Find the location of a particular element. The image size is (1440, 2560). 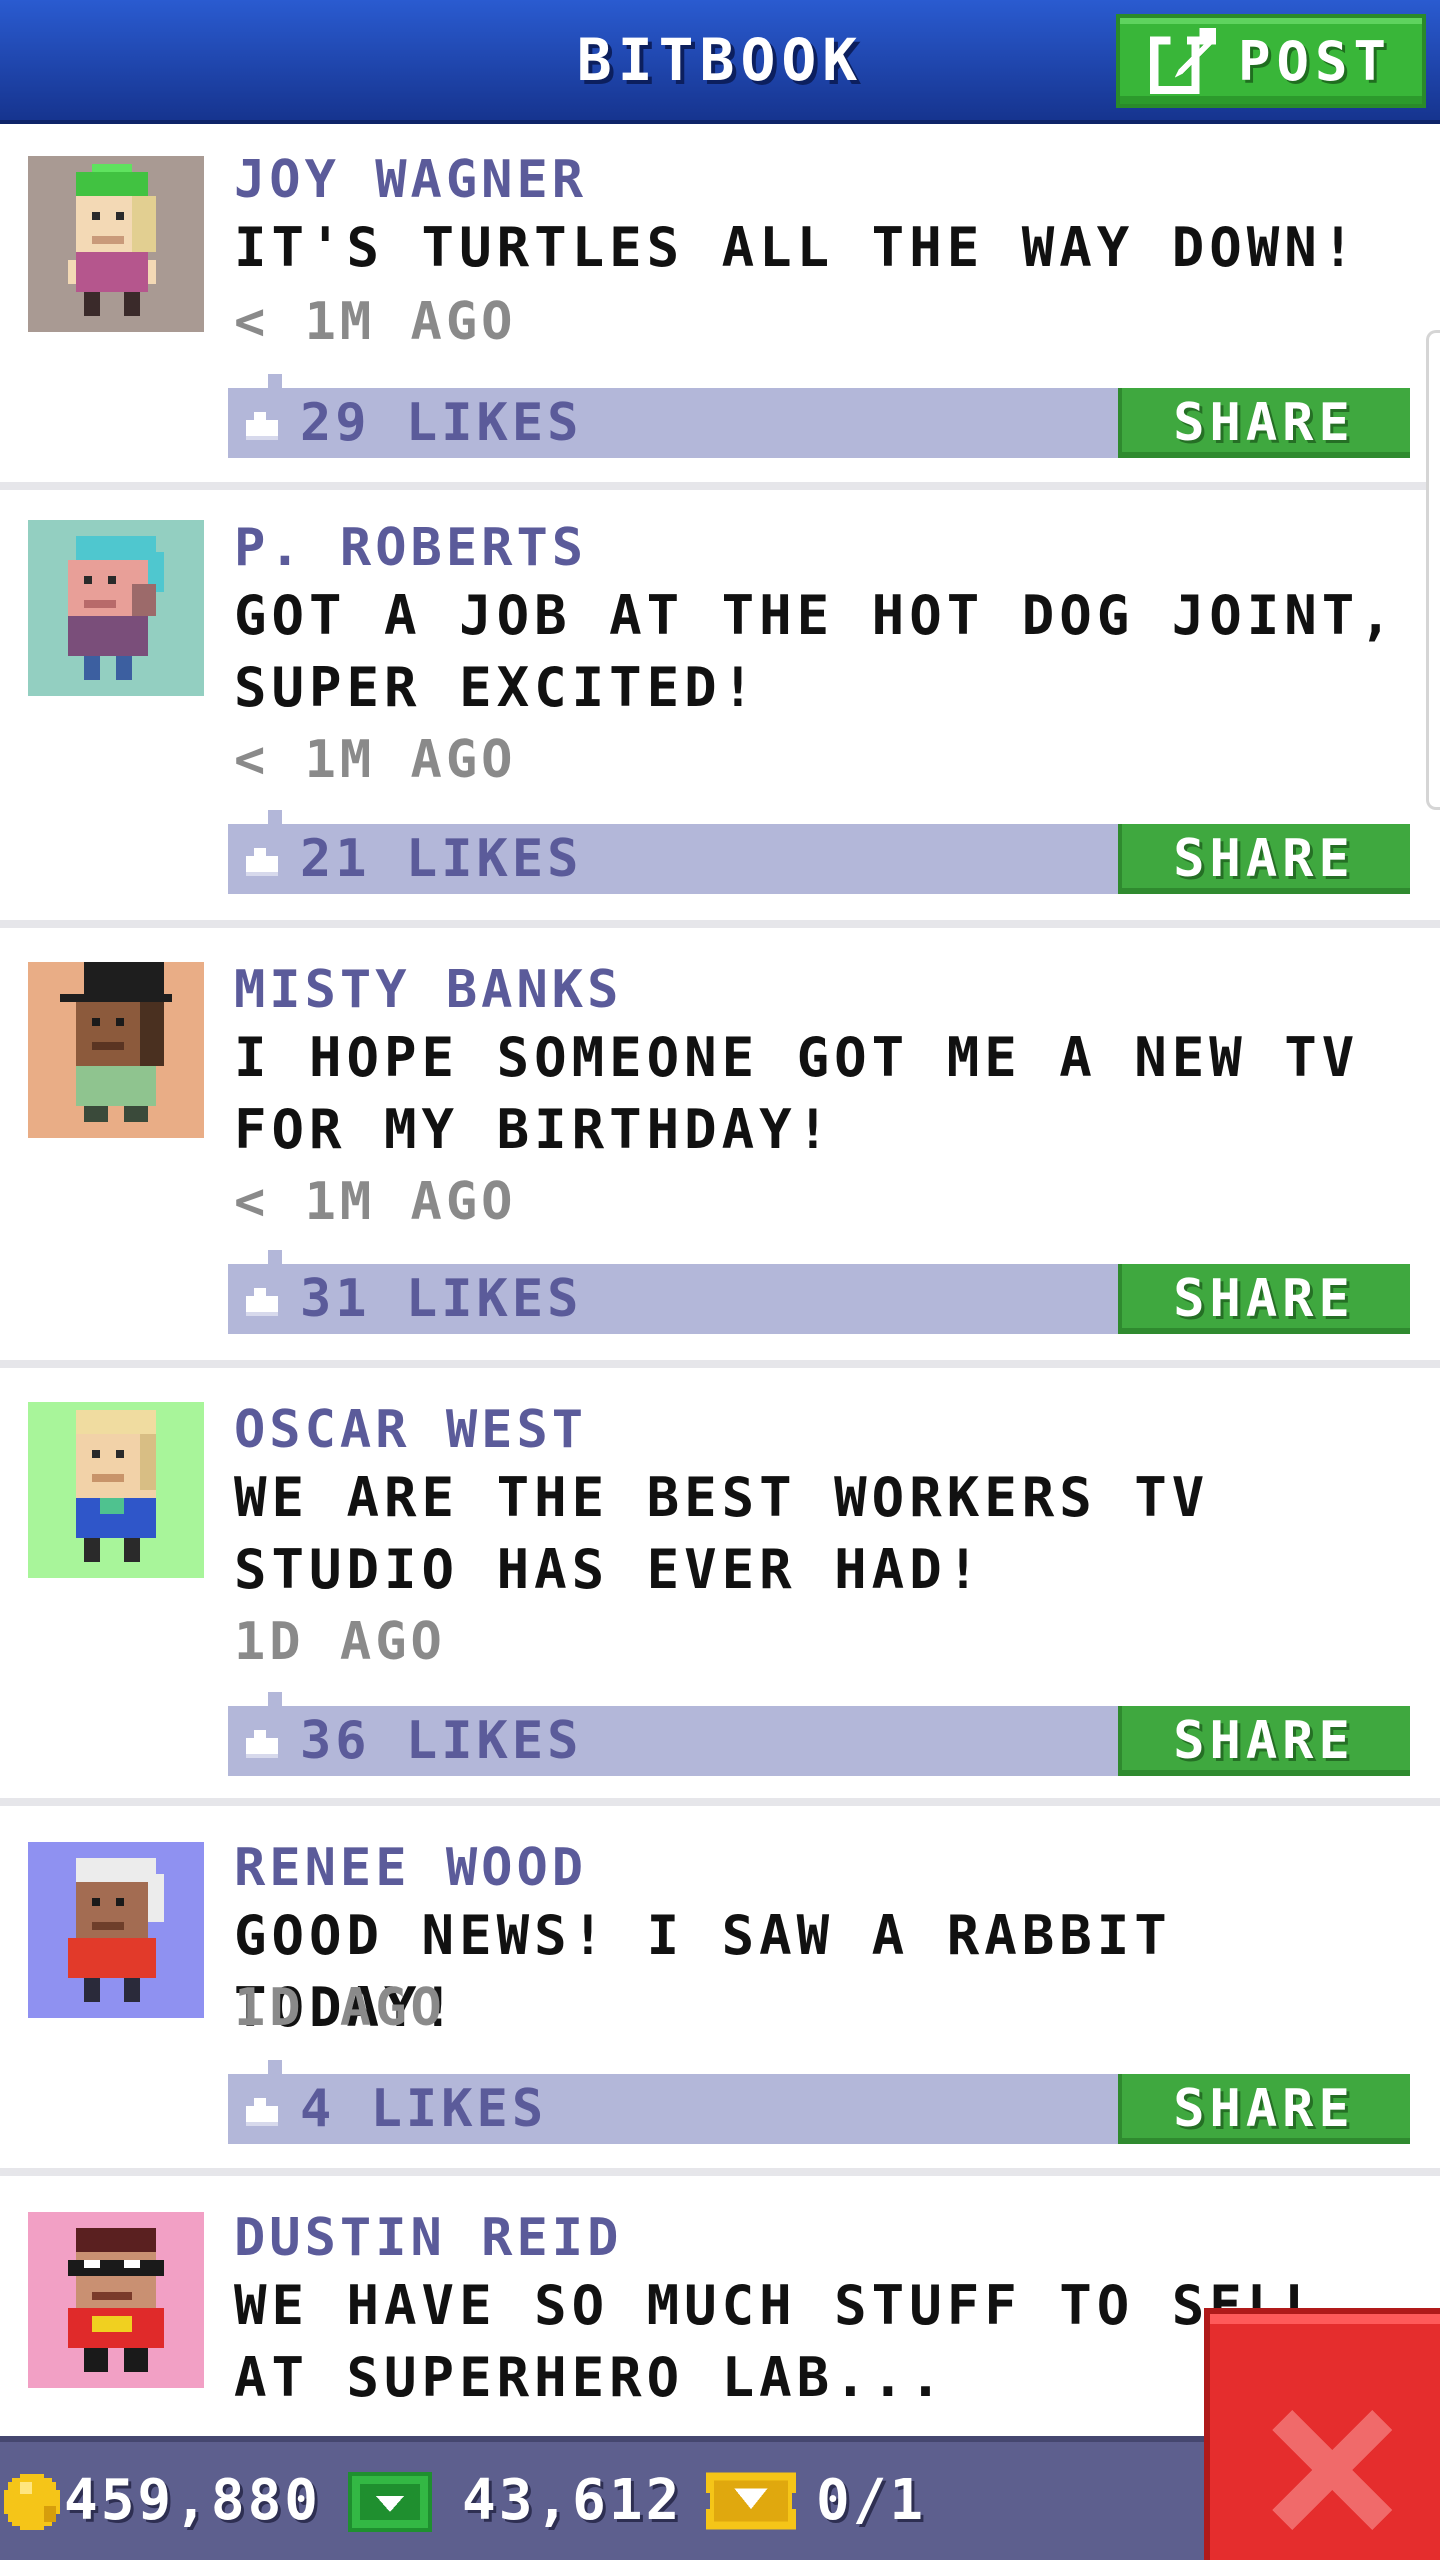

likes-count: 36 LIKES is located at coordinates (441, 1741).